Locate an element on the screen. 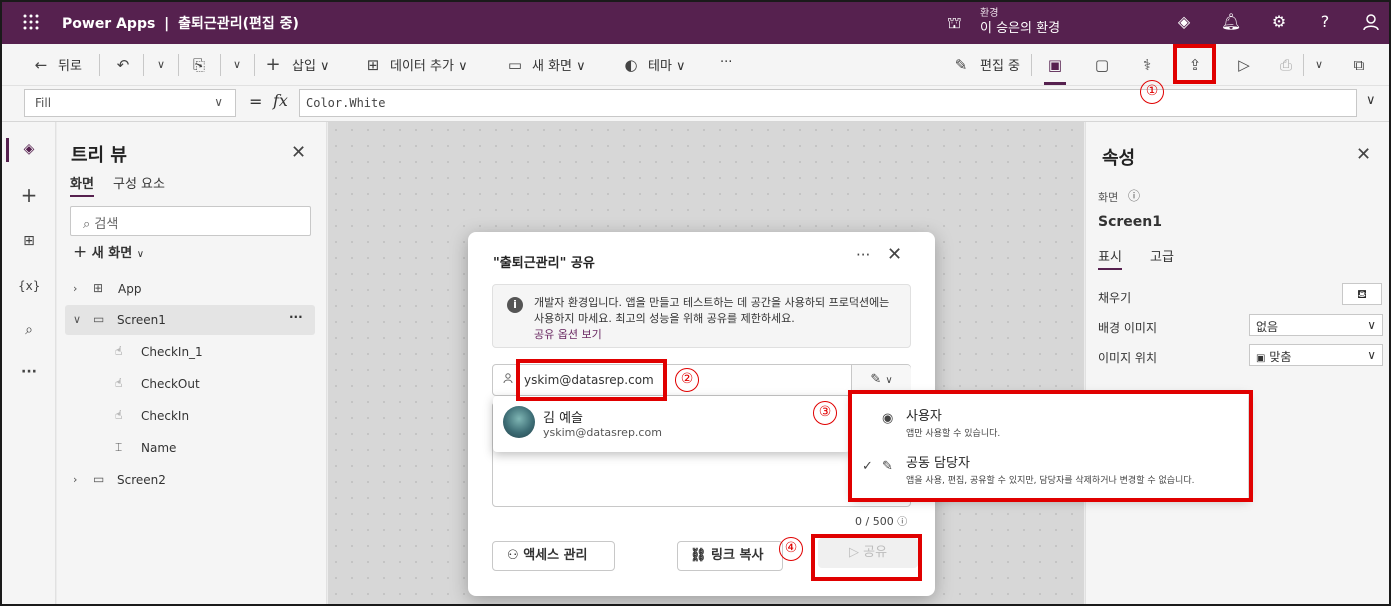 This screenshot has height=606, width=1391. tab-display: 표시 is located at coordinates (1110, 258).